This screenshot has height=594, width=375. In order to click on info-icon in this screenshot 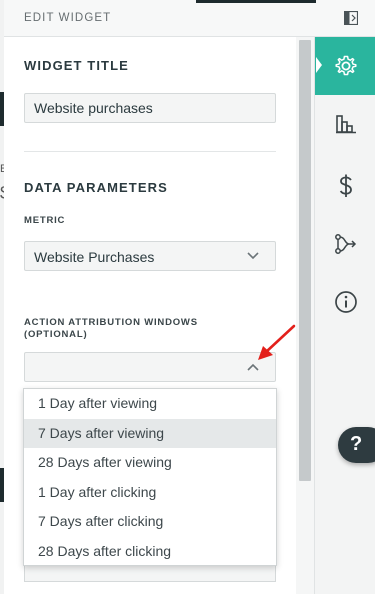, I will do `click(345, 302)`.